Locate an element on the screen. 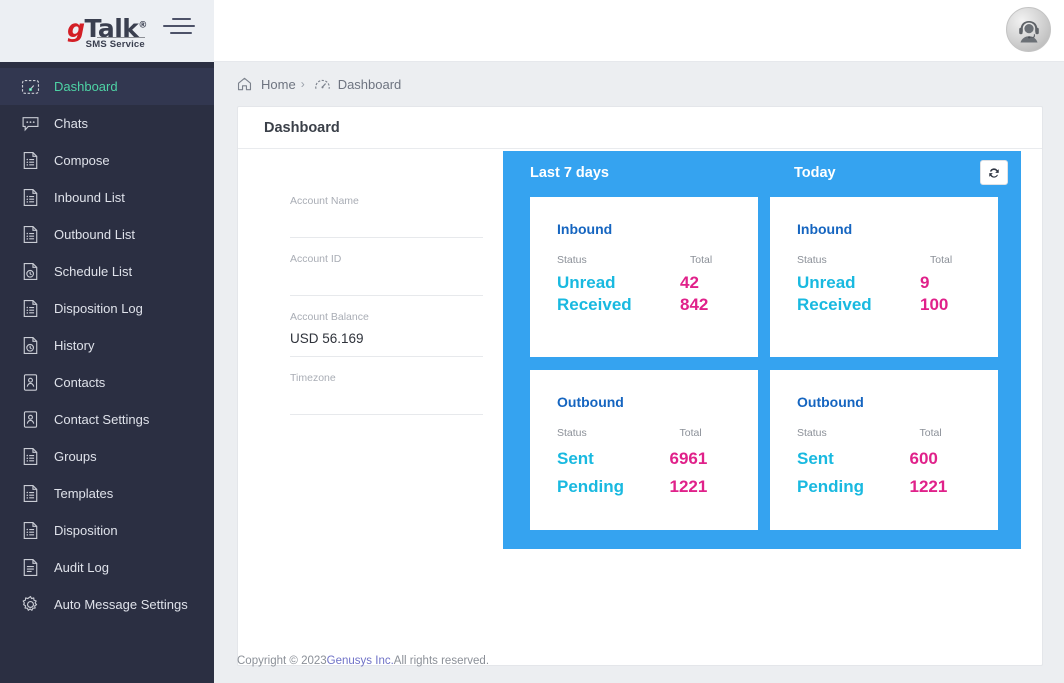  sidebar-item-label: Groups is located at coordinates (75, 456).